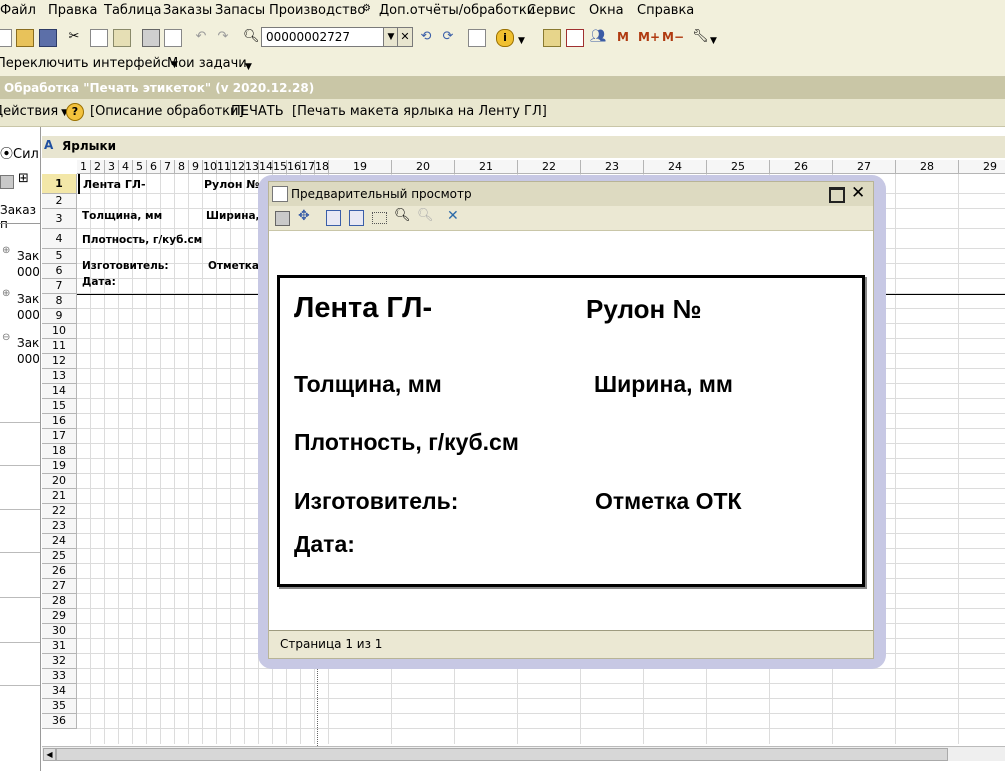 This screenshot has width=1005, height=771. Describe the element at coordinates (575, 38) in the screenshot. I see `calendar-icon` at that location.